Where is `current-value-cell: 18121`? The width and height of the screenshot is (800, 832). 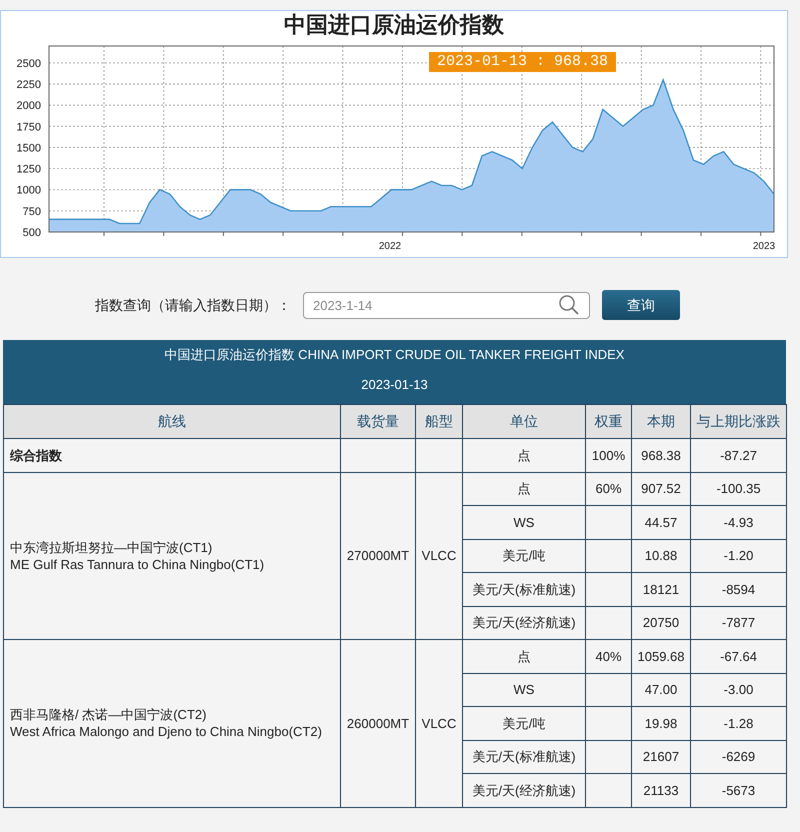 current-value-cell: 18121 is located at coordinates (661, 589).